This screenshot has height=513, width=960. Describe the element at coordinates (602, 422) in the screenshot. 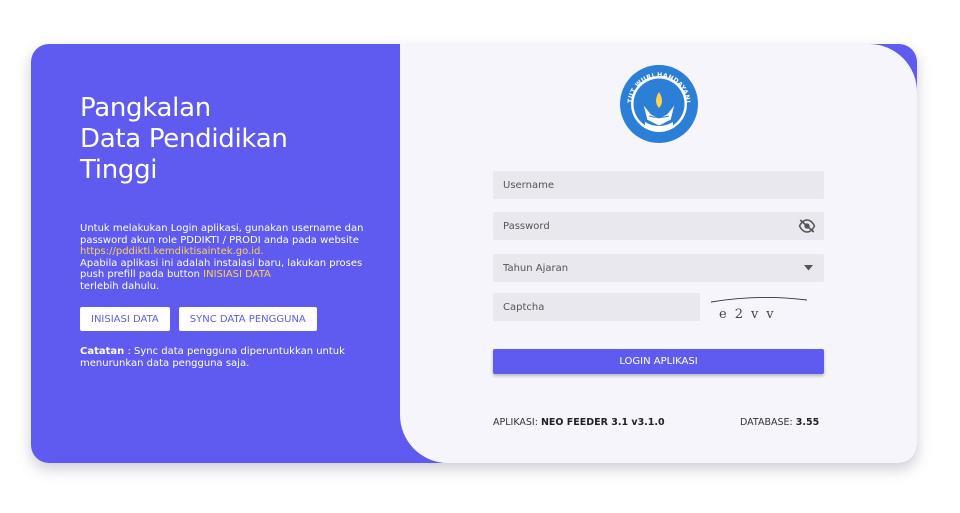

I see `app-version-value: NEO FEEDER 3.1 v3.1.0` at that location.